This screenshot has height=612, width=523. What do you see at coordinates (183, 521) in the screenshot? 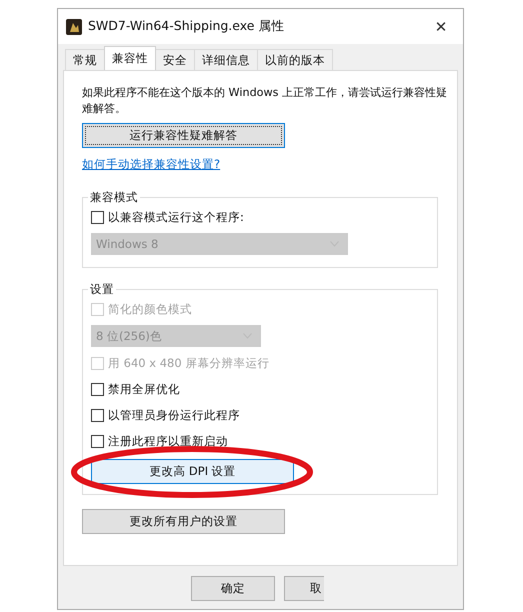
I see `all-users-button: 更改所有用户的设置` at bounding box center [183, 521].